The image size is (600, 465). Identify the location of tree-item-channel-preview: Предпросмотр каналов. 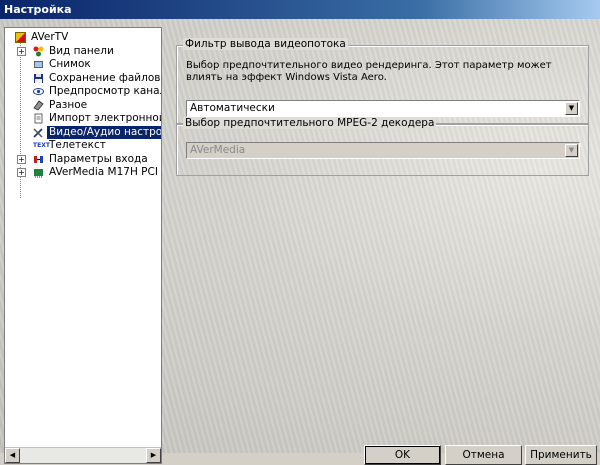
(83, 92).